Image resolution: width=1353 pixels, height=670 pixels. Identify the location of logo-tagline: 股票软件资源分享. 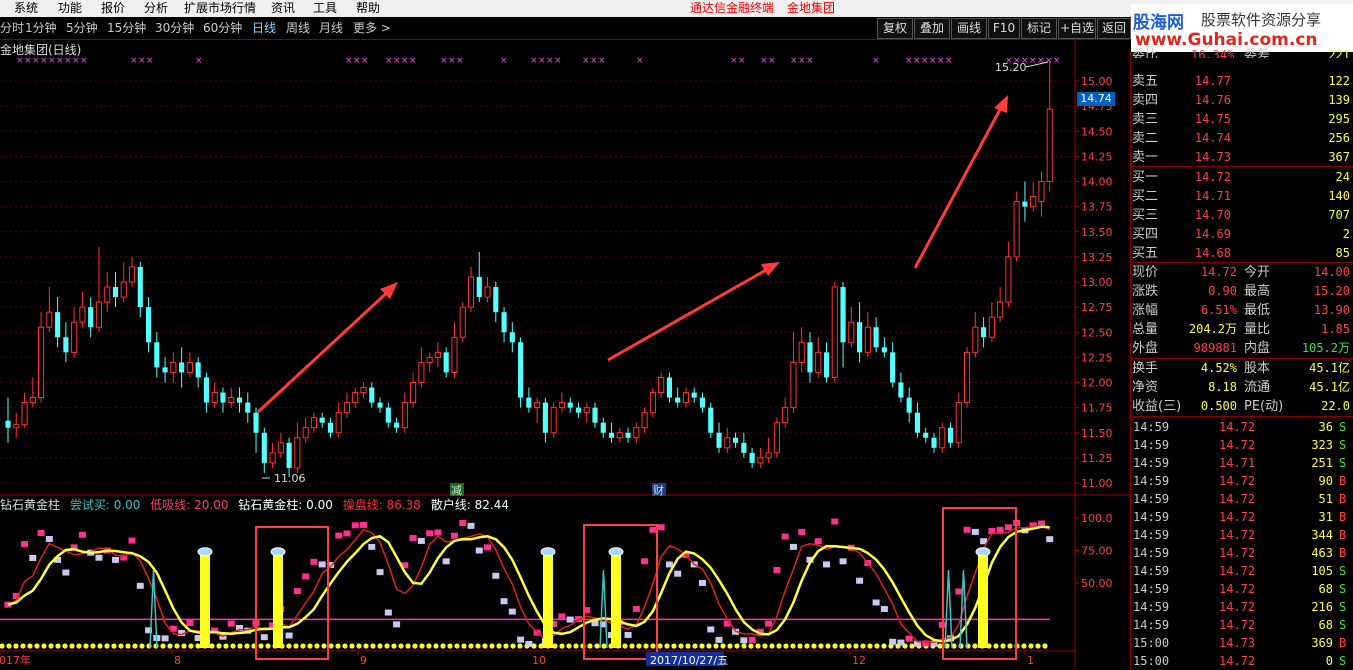
(1261, 20).